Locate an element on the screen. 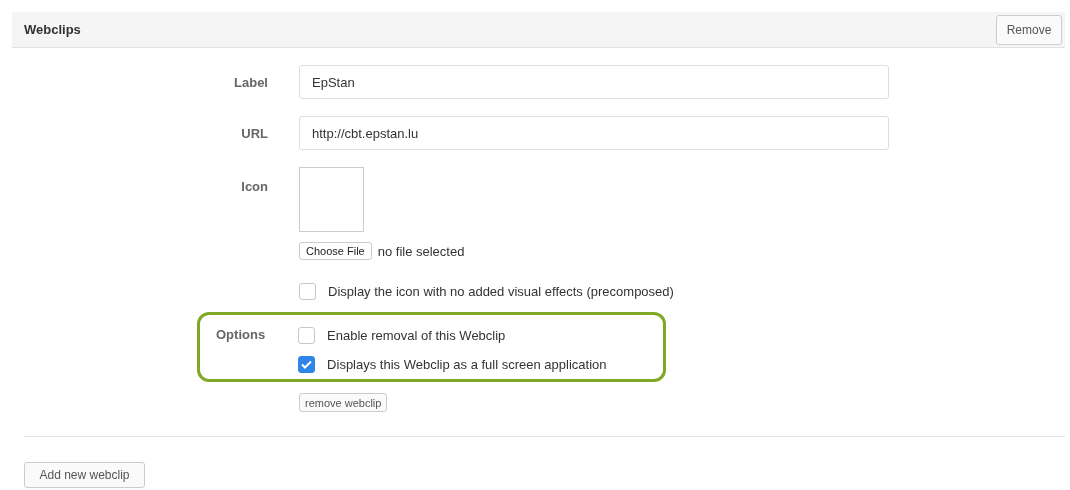 The height and width of the screenshot is (490, 1070). field-label: Label is located at coordinates (251, 82).